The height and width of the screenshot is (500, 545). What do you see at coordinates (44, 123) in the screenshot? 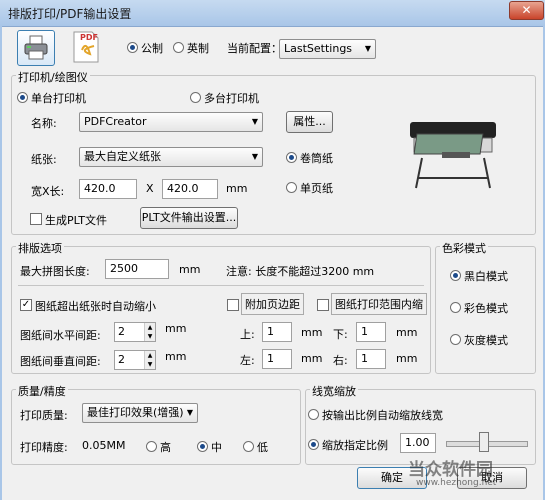
I see `printer-name-label: 名称:` at bounding box center [44, 123].